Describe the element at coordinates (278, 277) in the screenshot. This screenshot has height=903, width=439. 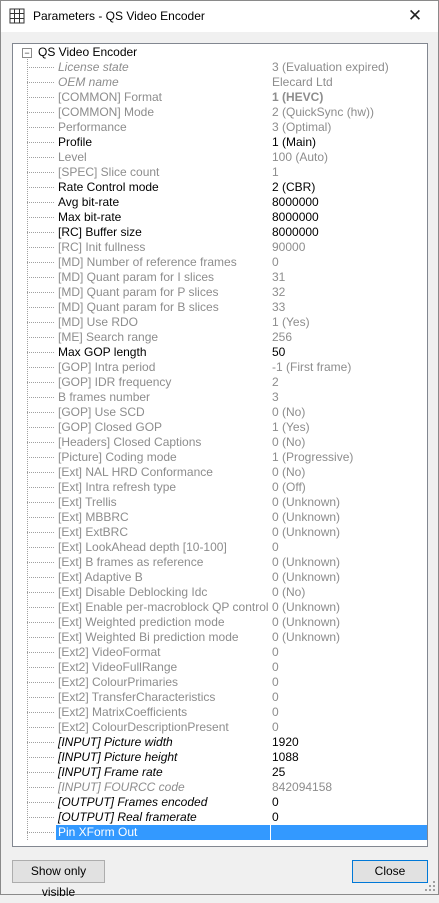
I see `param-value: 31` at that location.